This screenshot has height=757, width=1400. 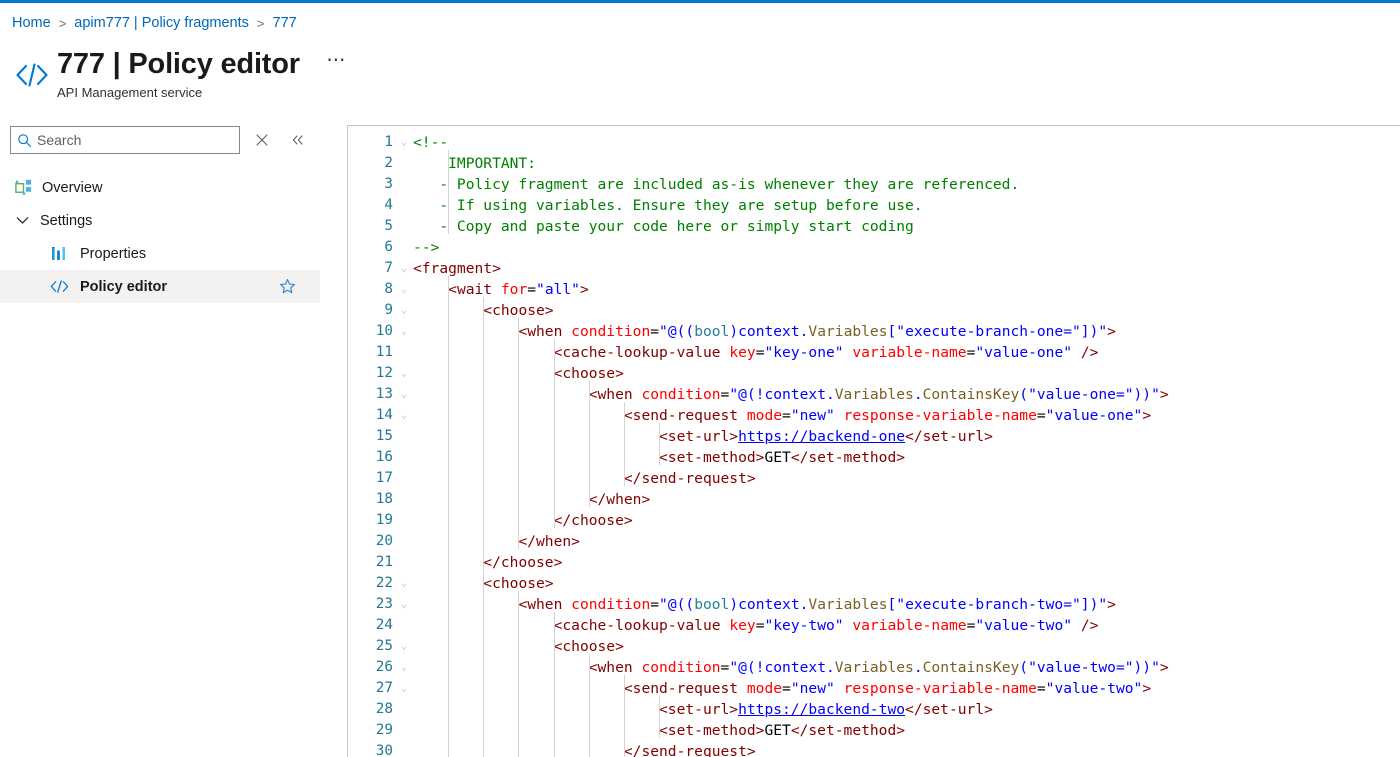 I want to click on page-title: 777 | Policy editor, so click(x=178, y=64).